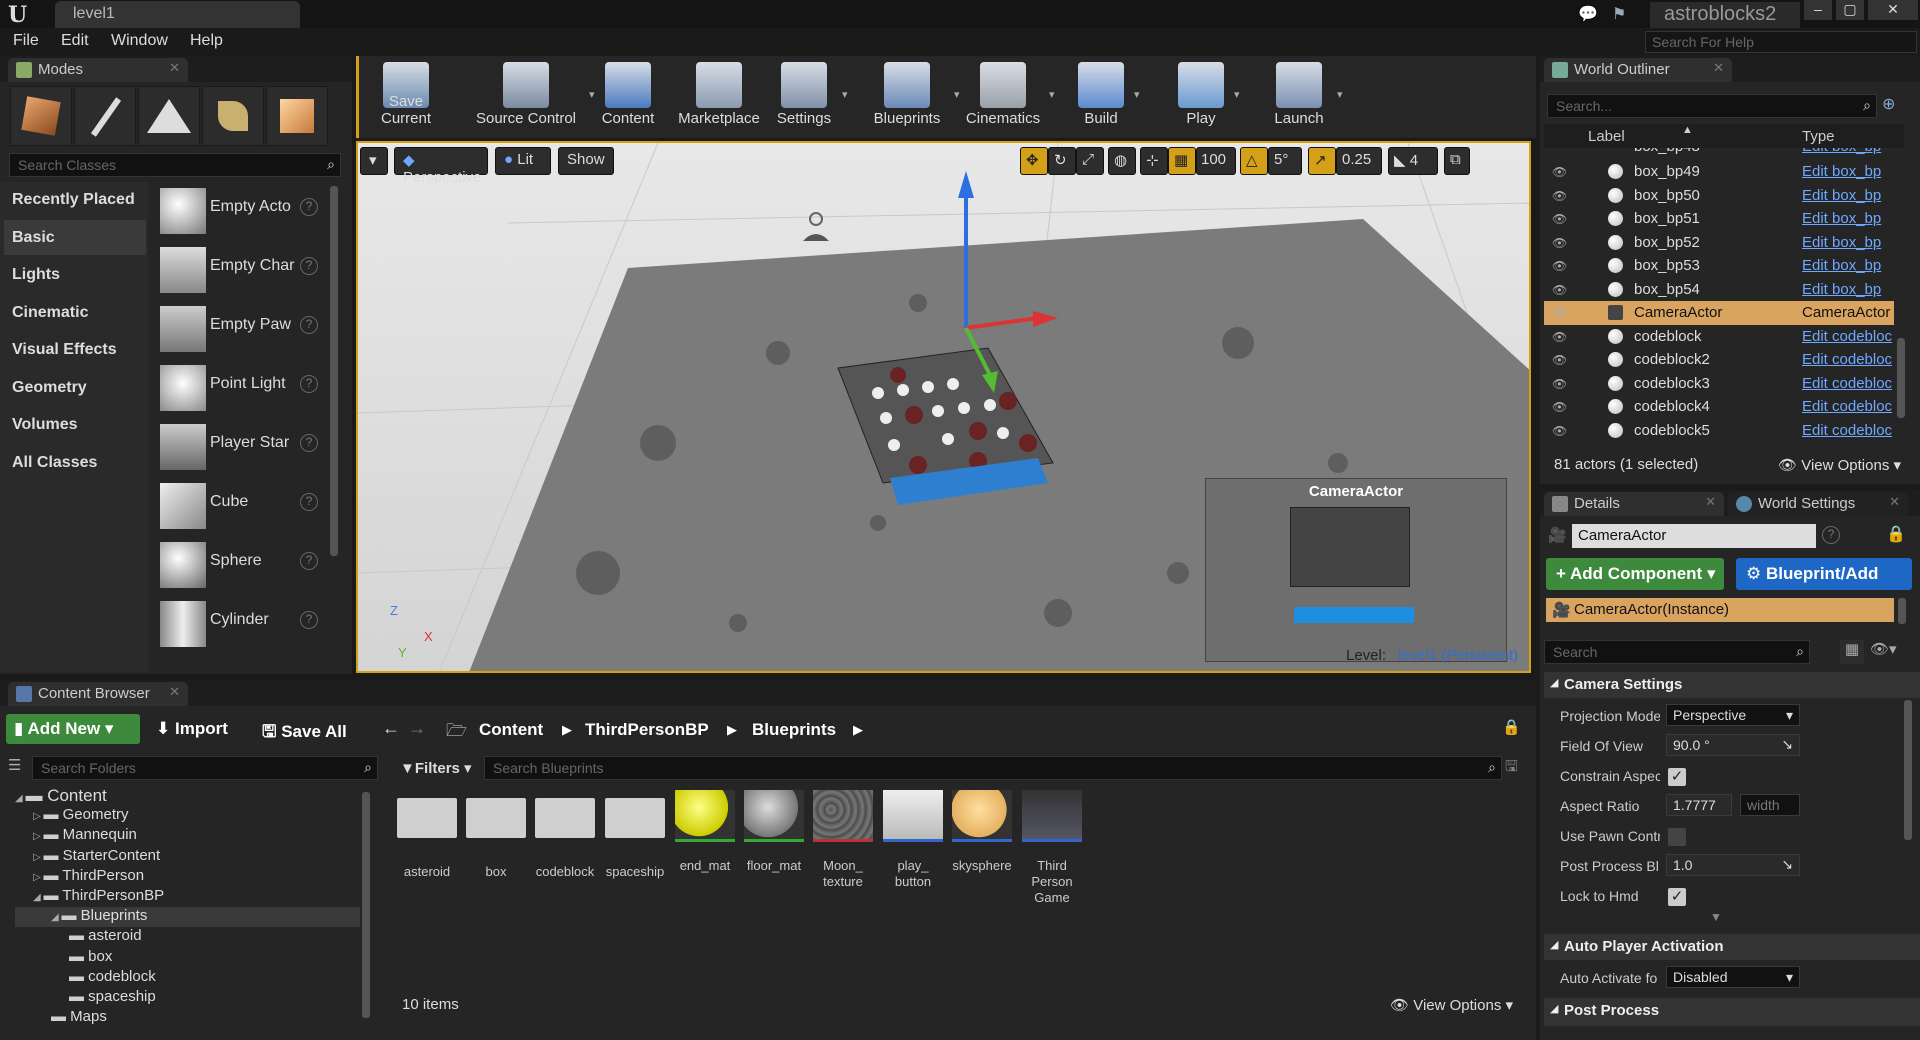  Describe the element at coordinates (1062, 161) in the screenshot. I see `rotate-tool-icon: ↻` at that location.